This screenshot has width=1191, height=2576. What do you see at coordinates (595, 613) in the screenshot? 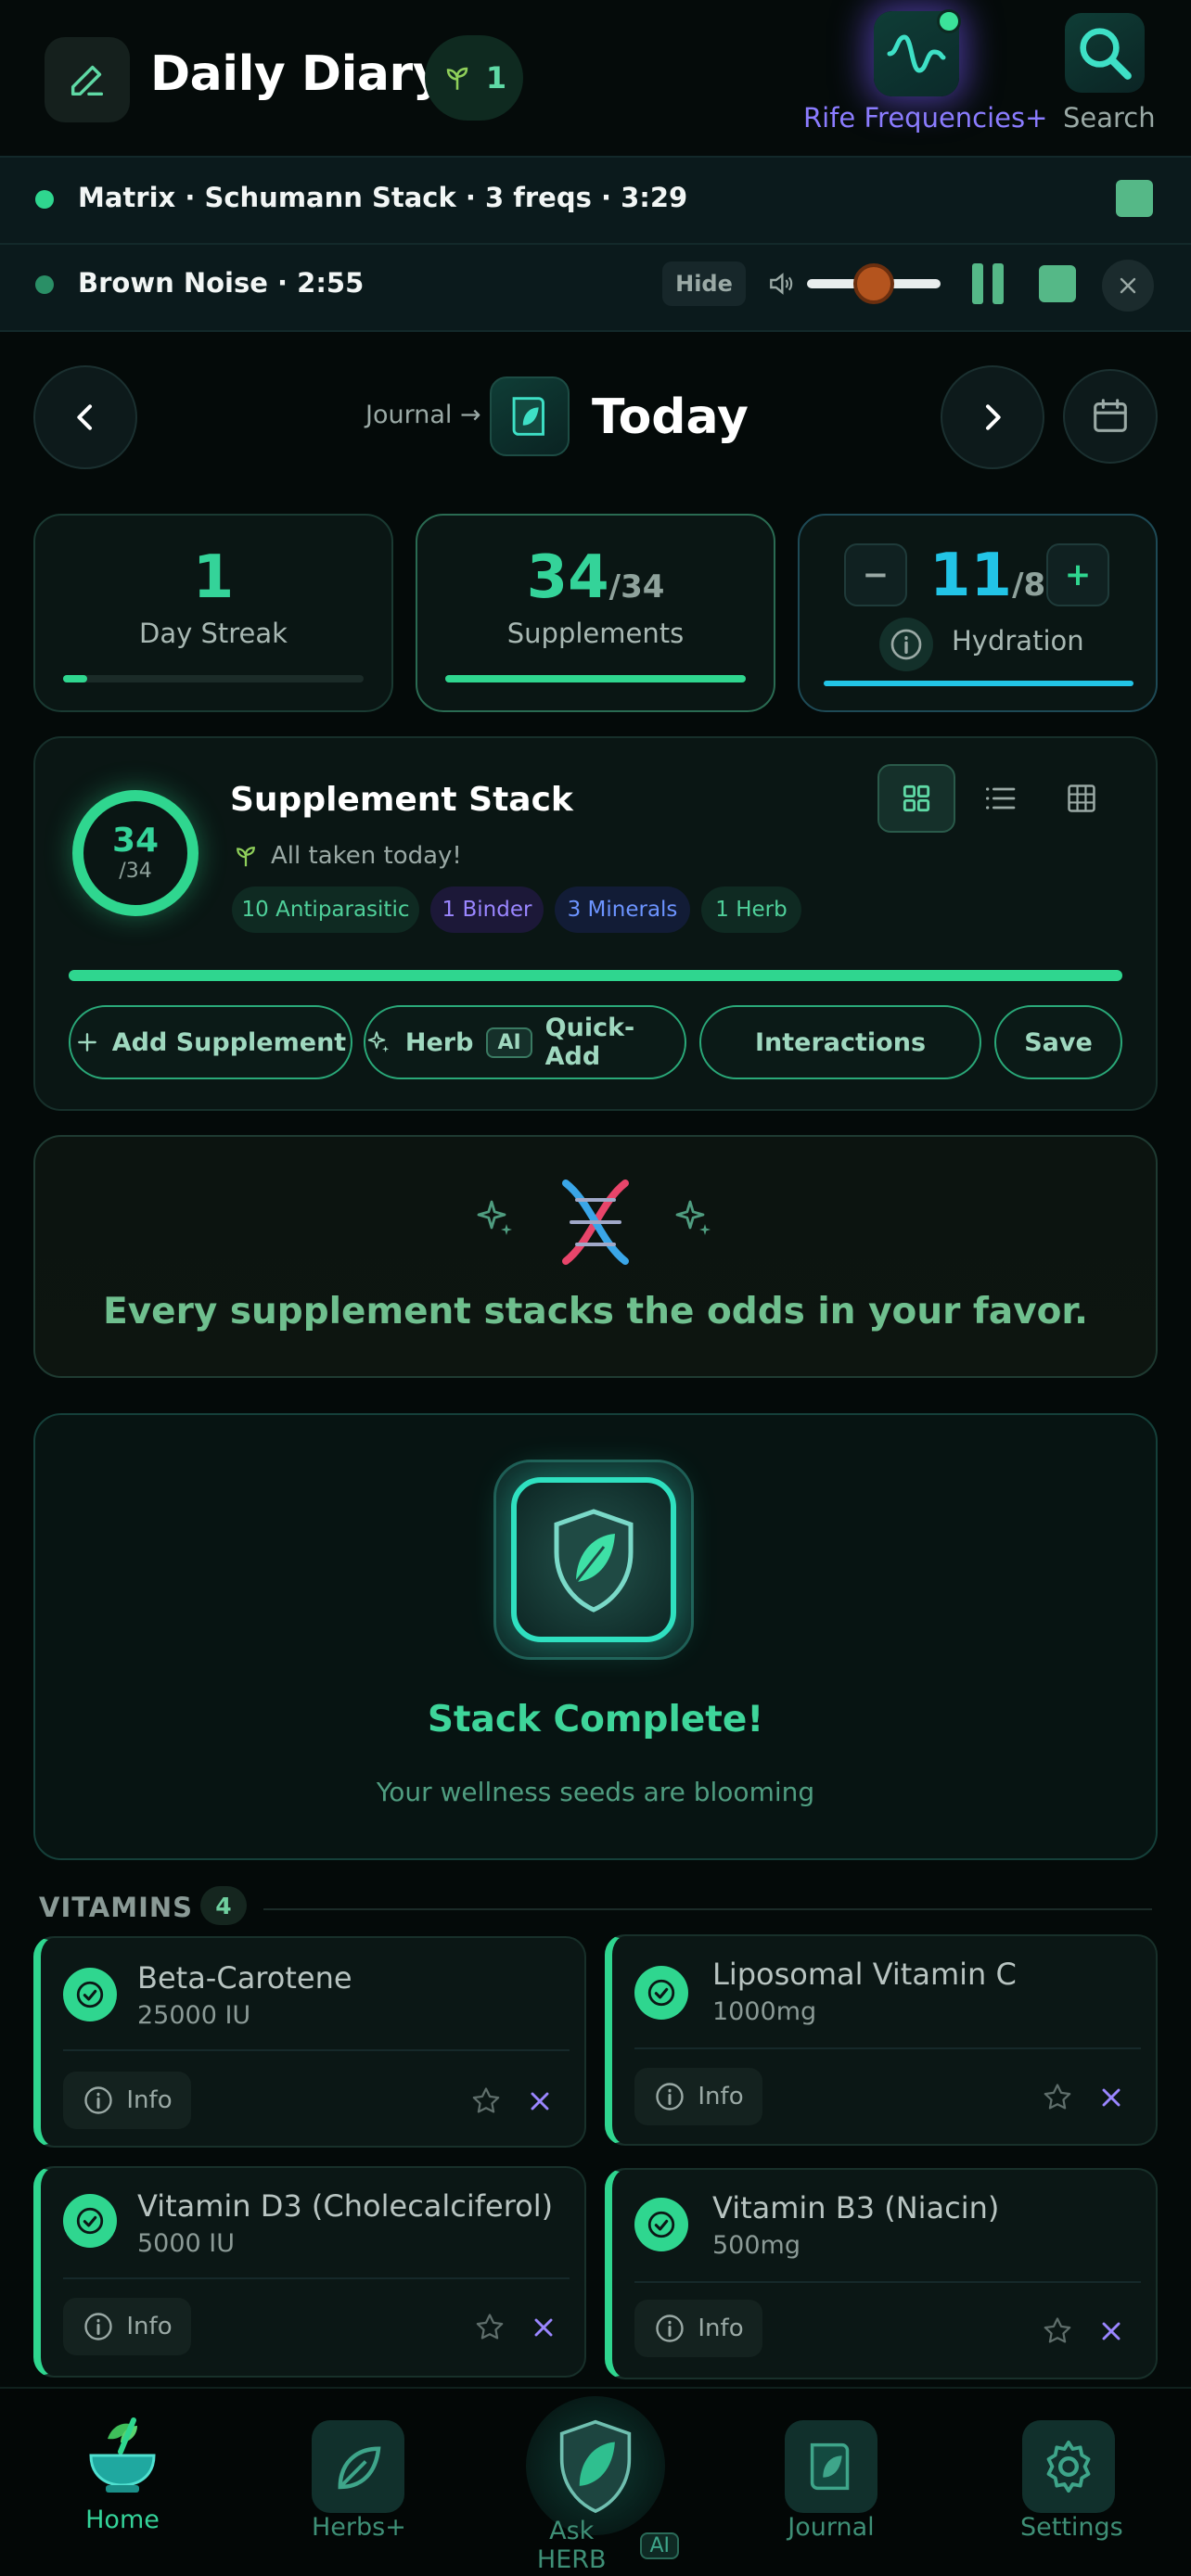
I see `supplements-card: 34/34 Supplements` at bounding box center [595, 613].